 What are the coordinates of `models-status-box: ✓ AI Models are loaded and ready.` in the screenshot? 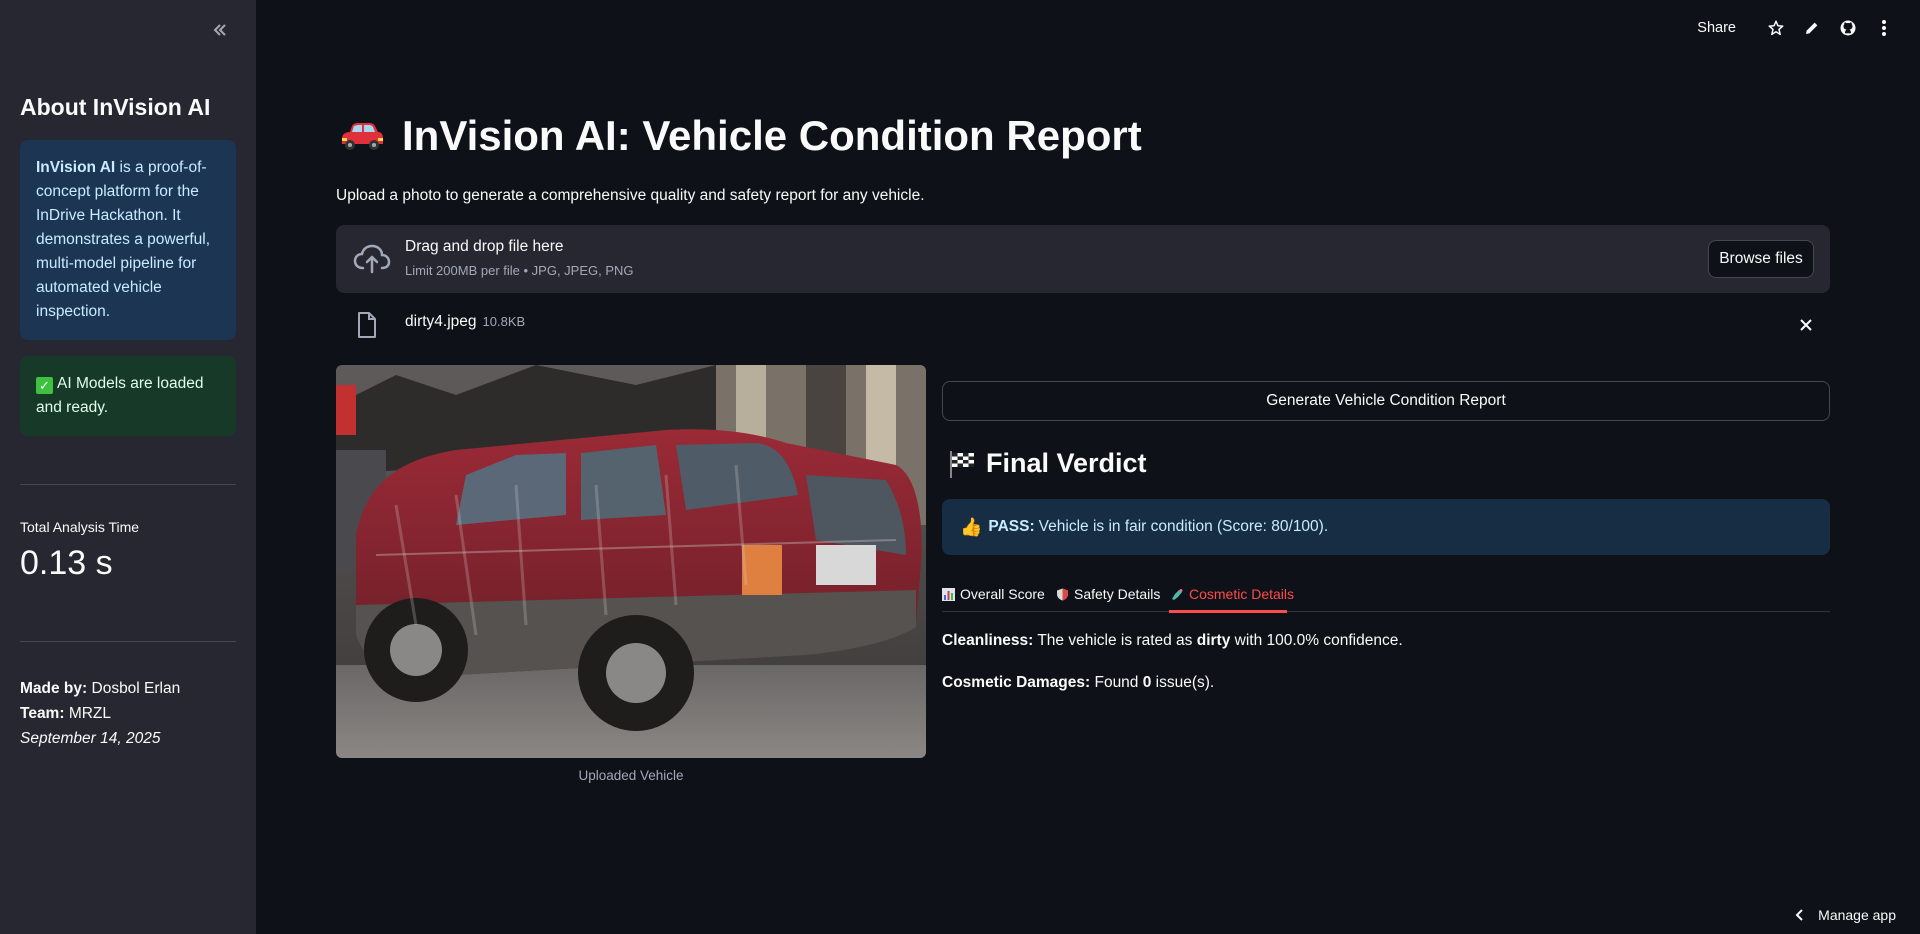 It's located at (128, 396).